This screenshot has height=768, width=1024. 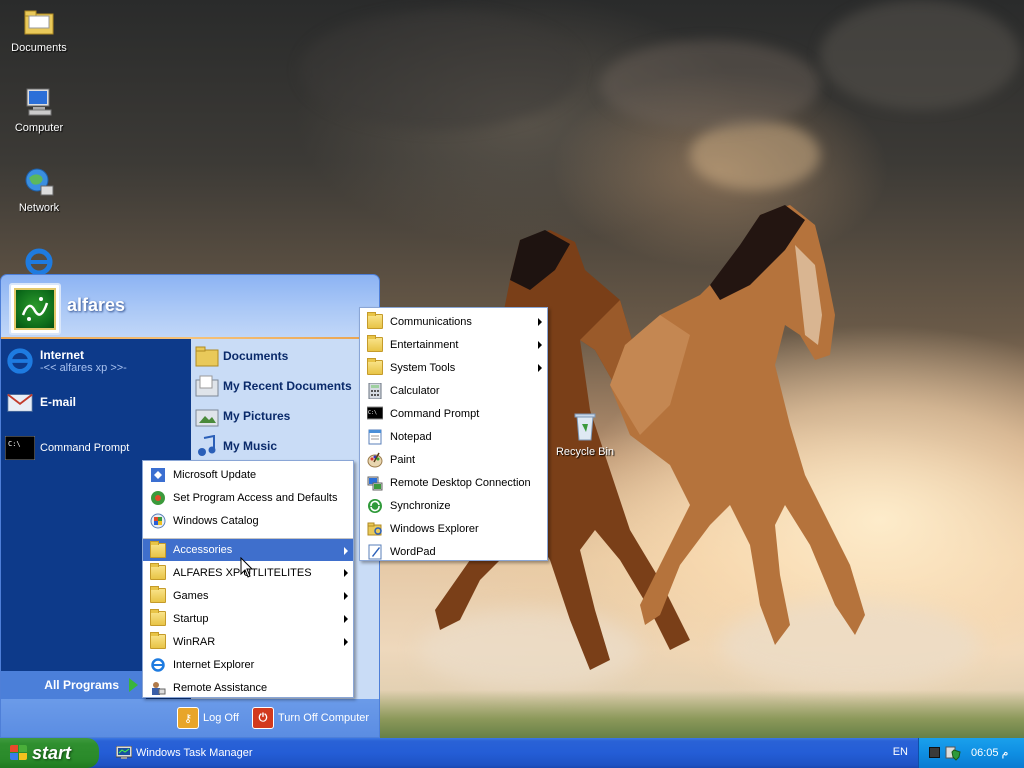 What do you see at coordinates (435, 413) in the screenshot?
I see `menu-item-label: Command Prompt` at bounding box center [435, 413].